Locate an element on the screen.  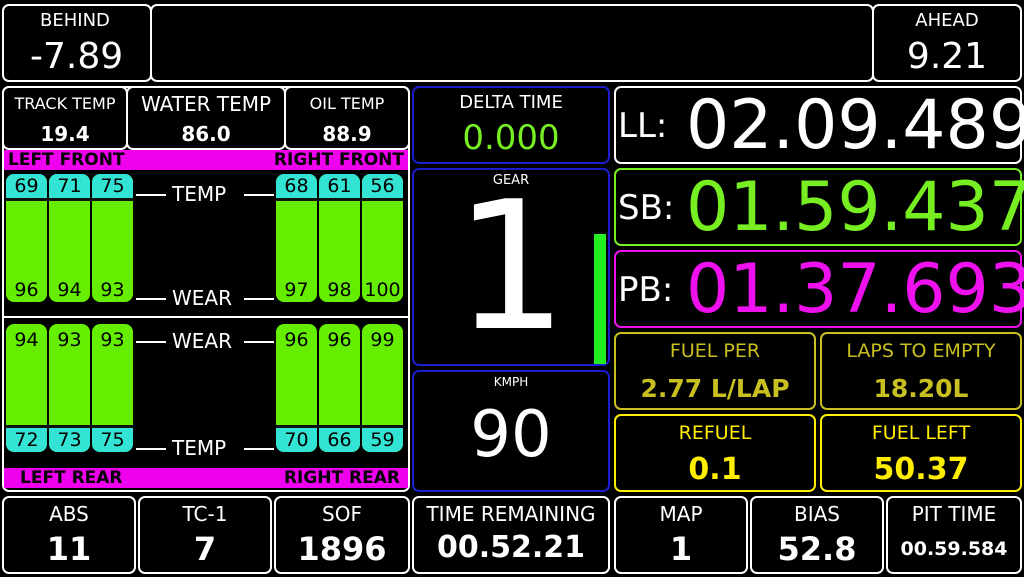
ahead-label: AHEAD is located at coordinates (947, 20).